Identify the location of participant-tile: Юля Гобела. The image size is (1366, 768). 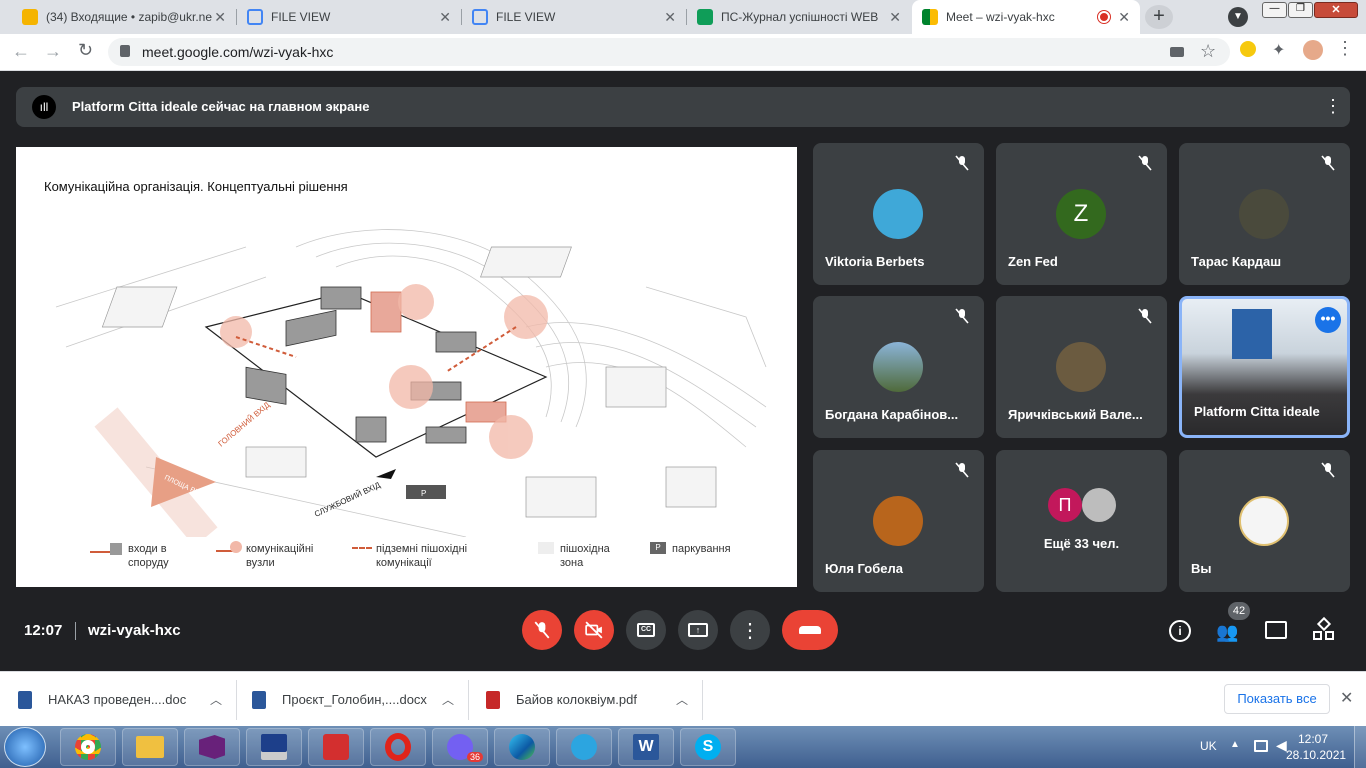
(898, 521).